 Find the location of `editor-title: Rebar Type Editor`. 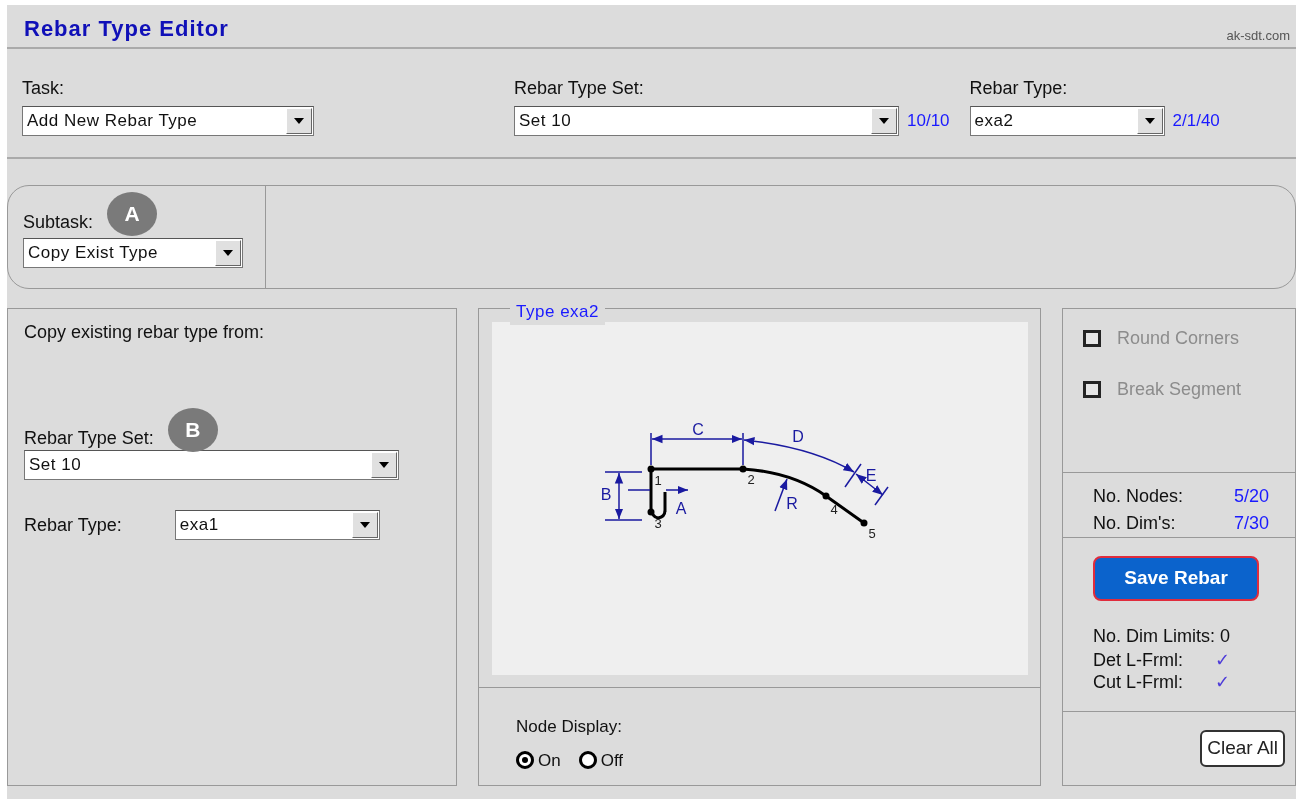

editor-title: Rebar Type Editor is located at coordinates (126, 29).